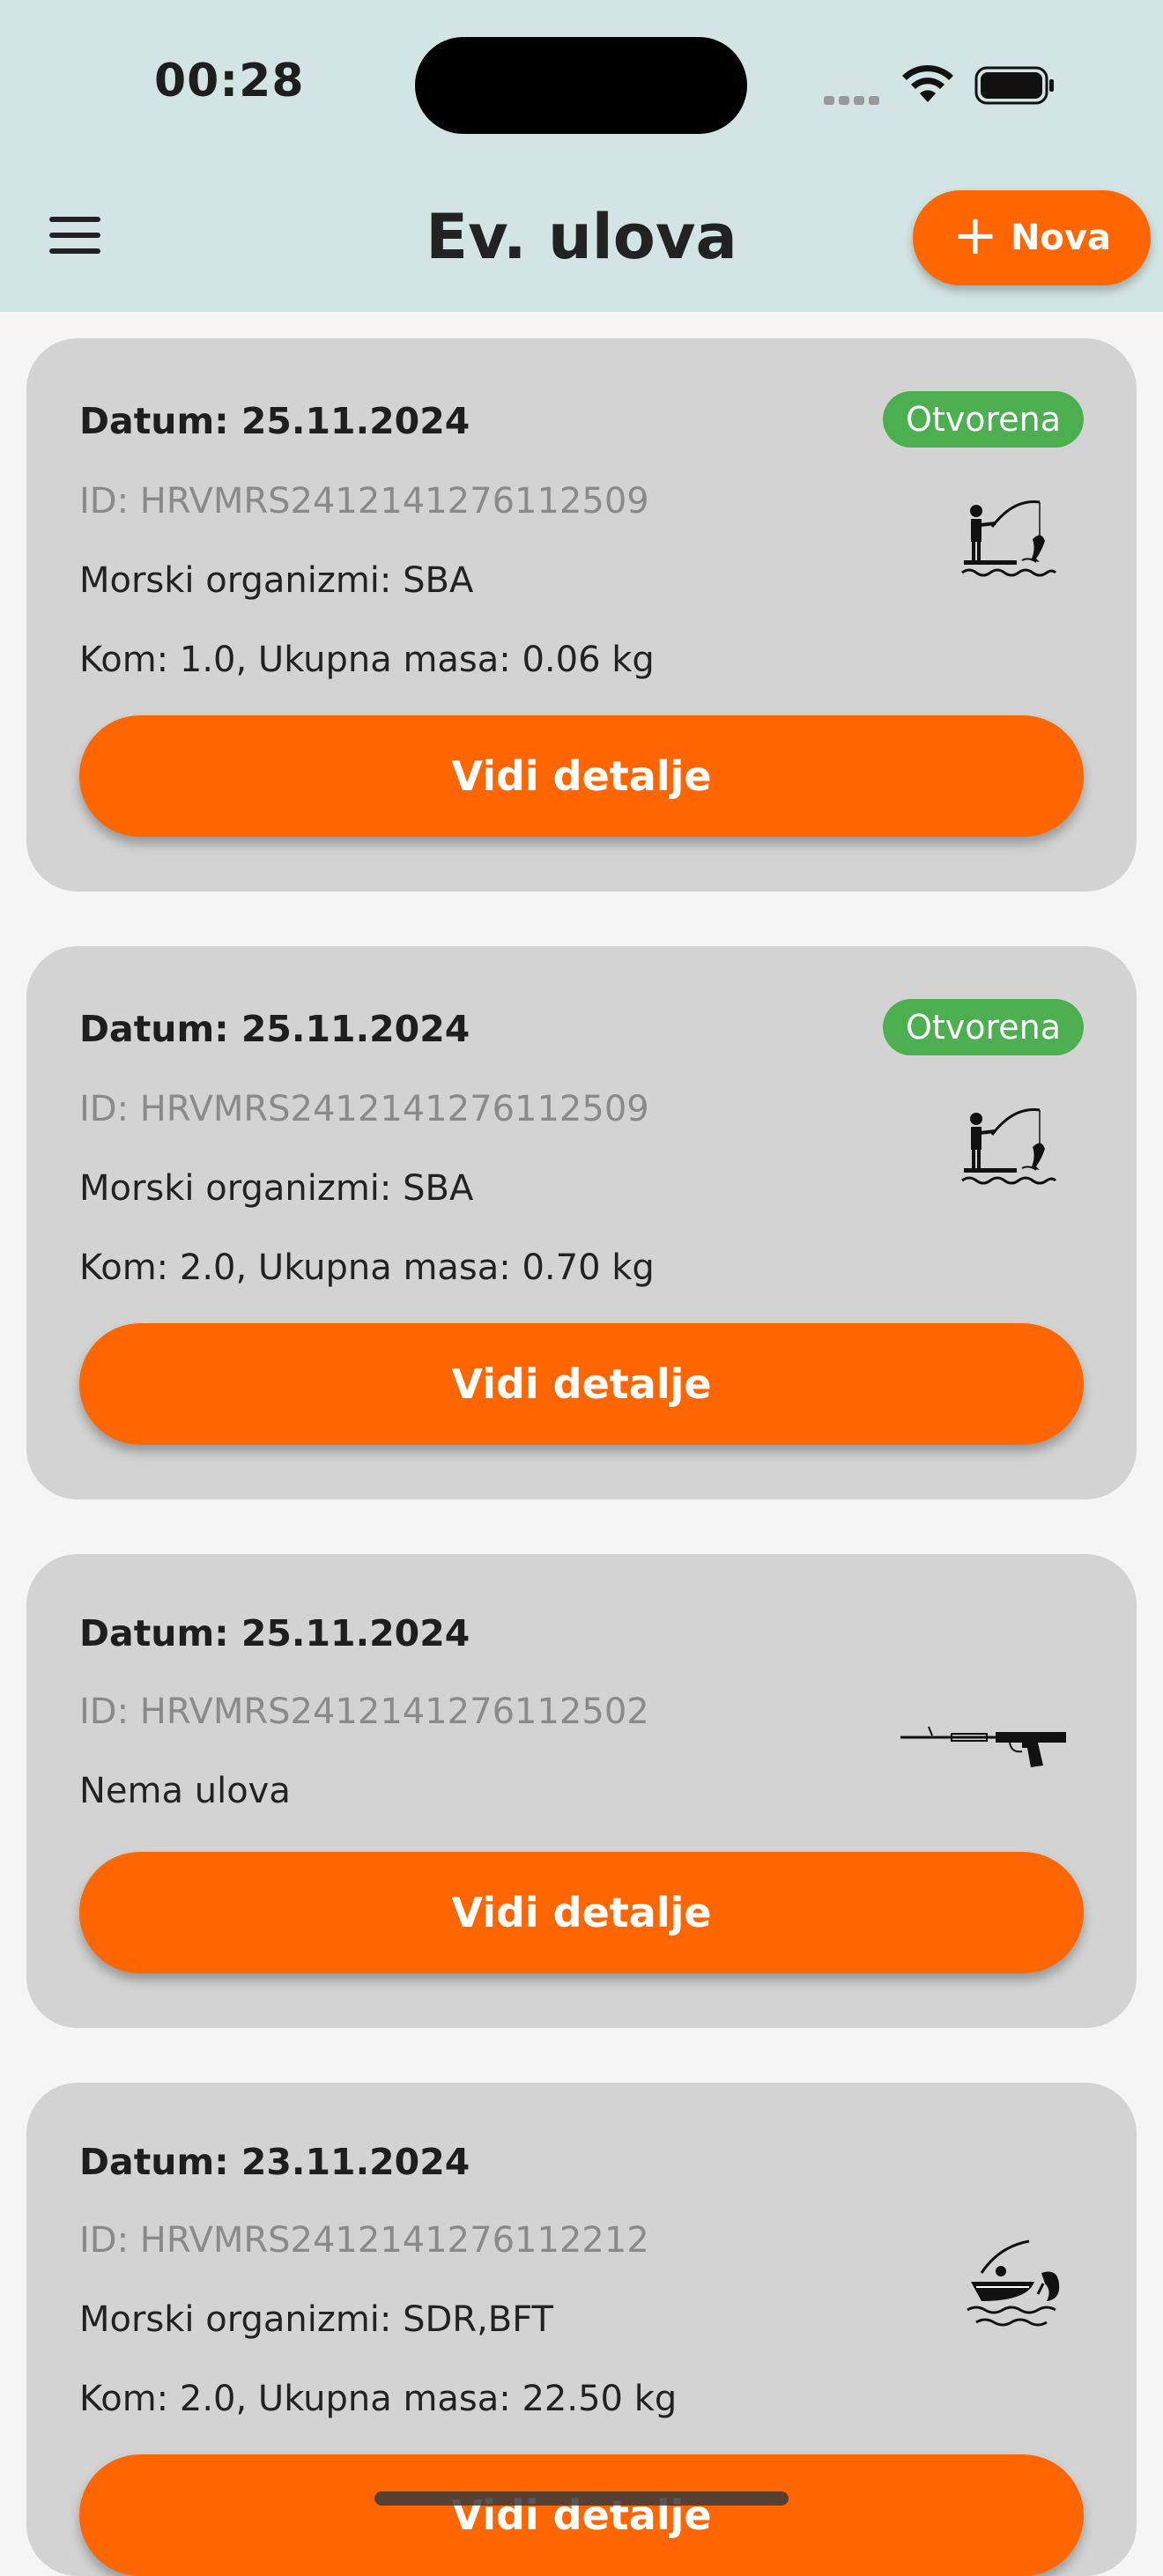  Describe the element at coordinates (274, 2162) in the screenshot. I see `entry-date: Datum: 23.11.2024` at that location.